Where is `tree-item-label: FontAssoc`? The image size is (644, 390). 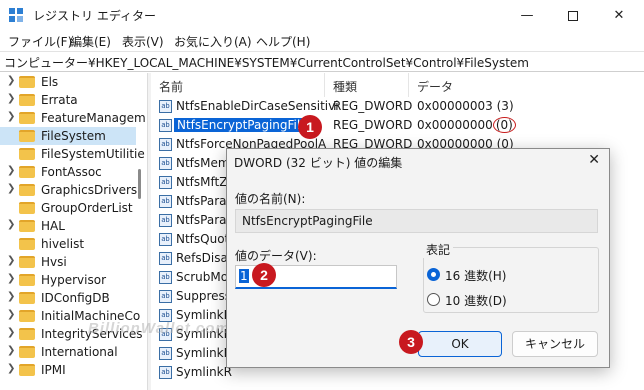 tree-item-label: FontAssoc is located at coordinates (71, 172).